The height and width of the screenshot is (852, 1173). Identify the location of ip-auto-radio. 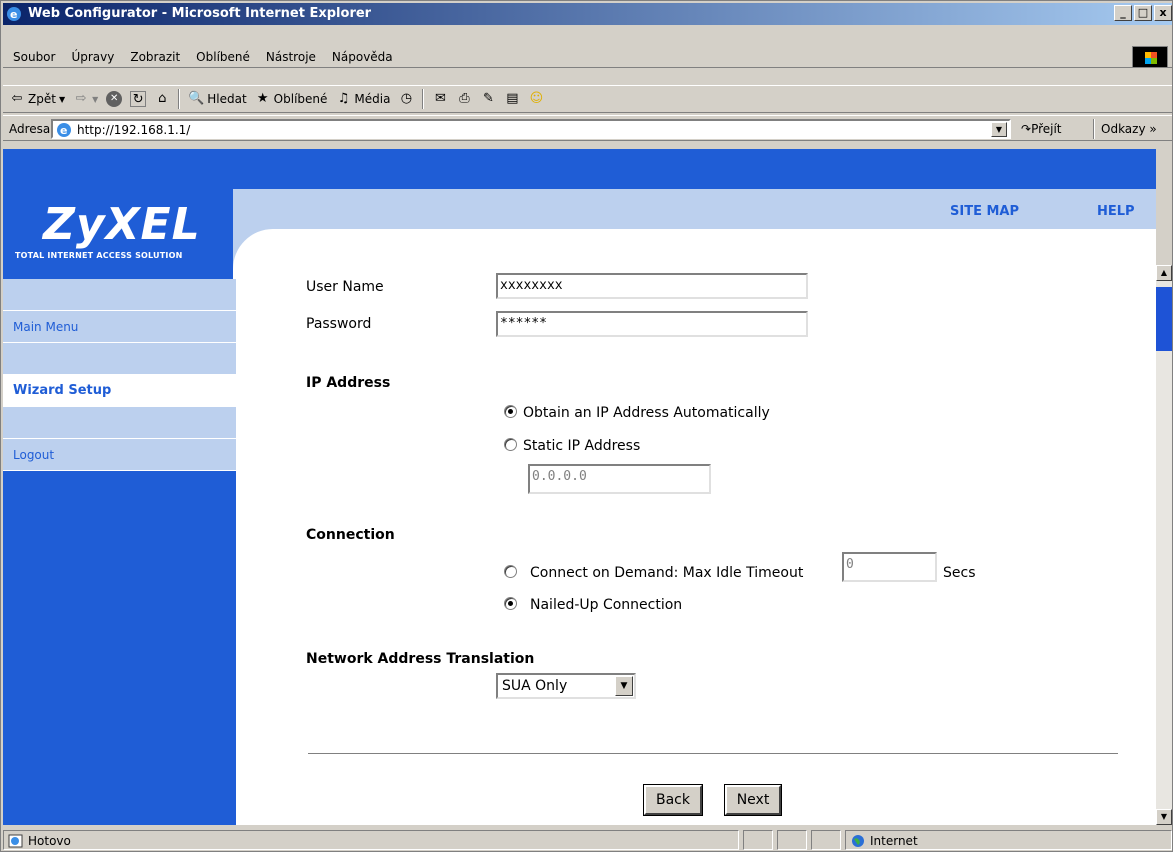
(510, 411).